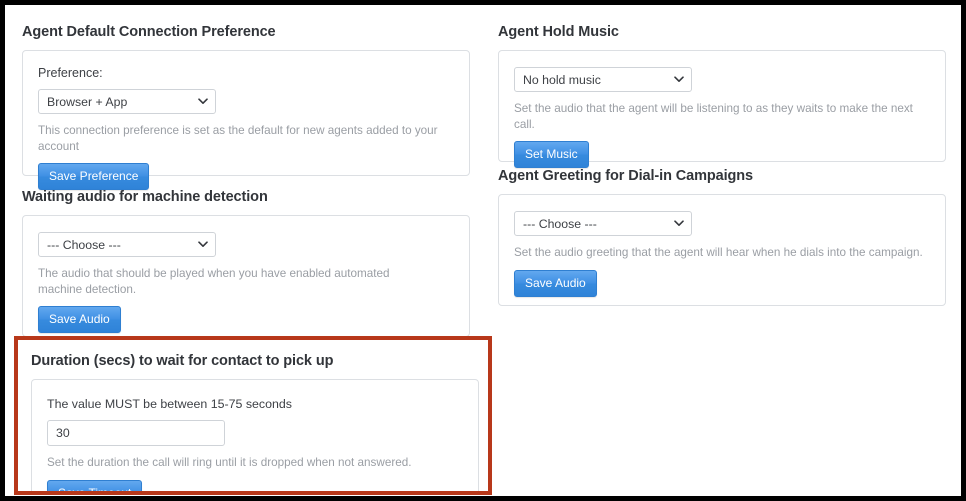  Describe the element at coordinates (95, 485) in the screenshot. I see `save-timeout-button: Save Timeout` at that location.